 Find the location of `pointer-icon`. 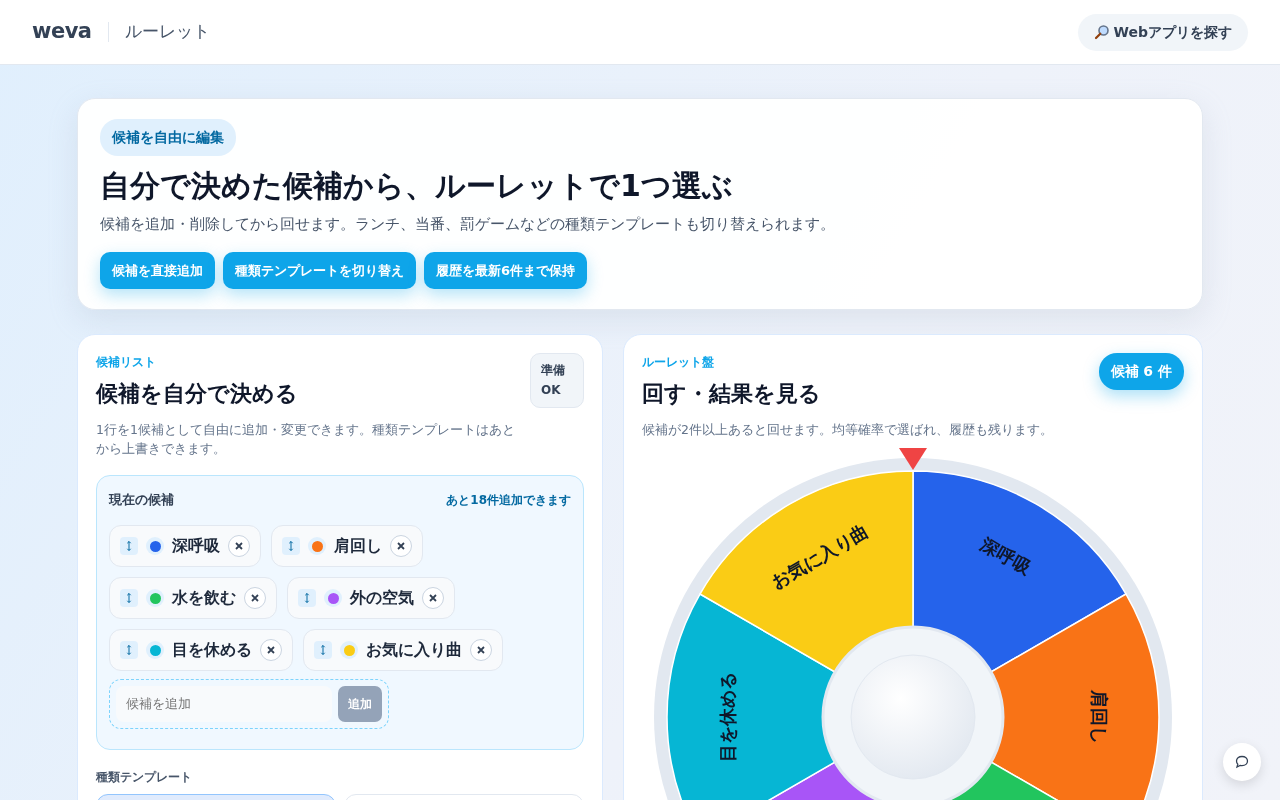

pointer-icon is located at coordinates (913, 459).